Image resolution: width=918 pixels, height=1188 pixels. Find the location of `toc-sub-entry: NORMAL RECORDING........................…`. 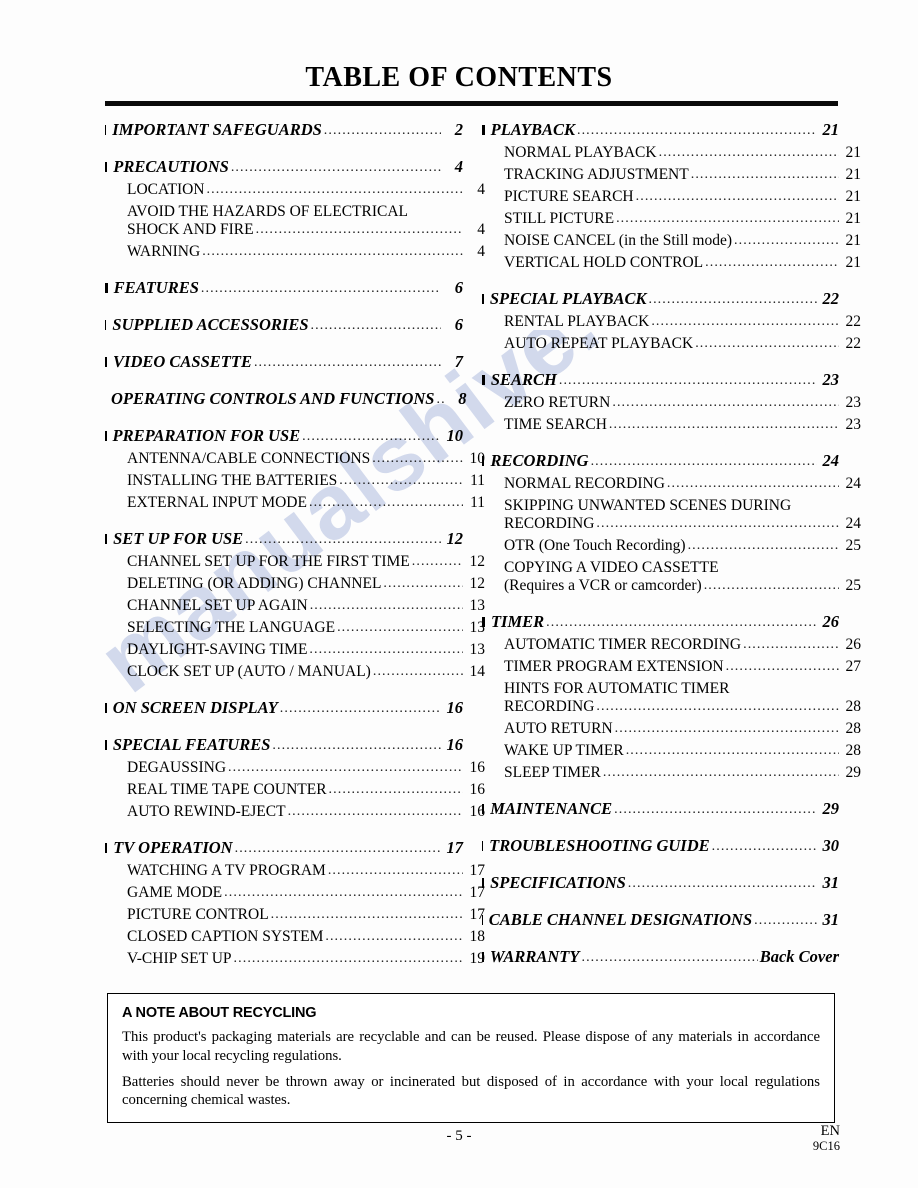

toc-sub-entry: NORMAL RECORDING........................… is located at coordinates (671, 484).